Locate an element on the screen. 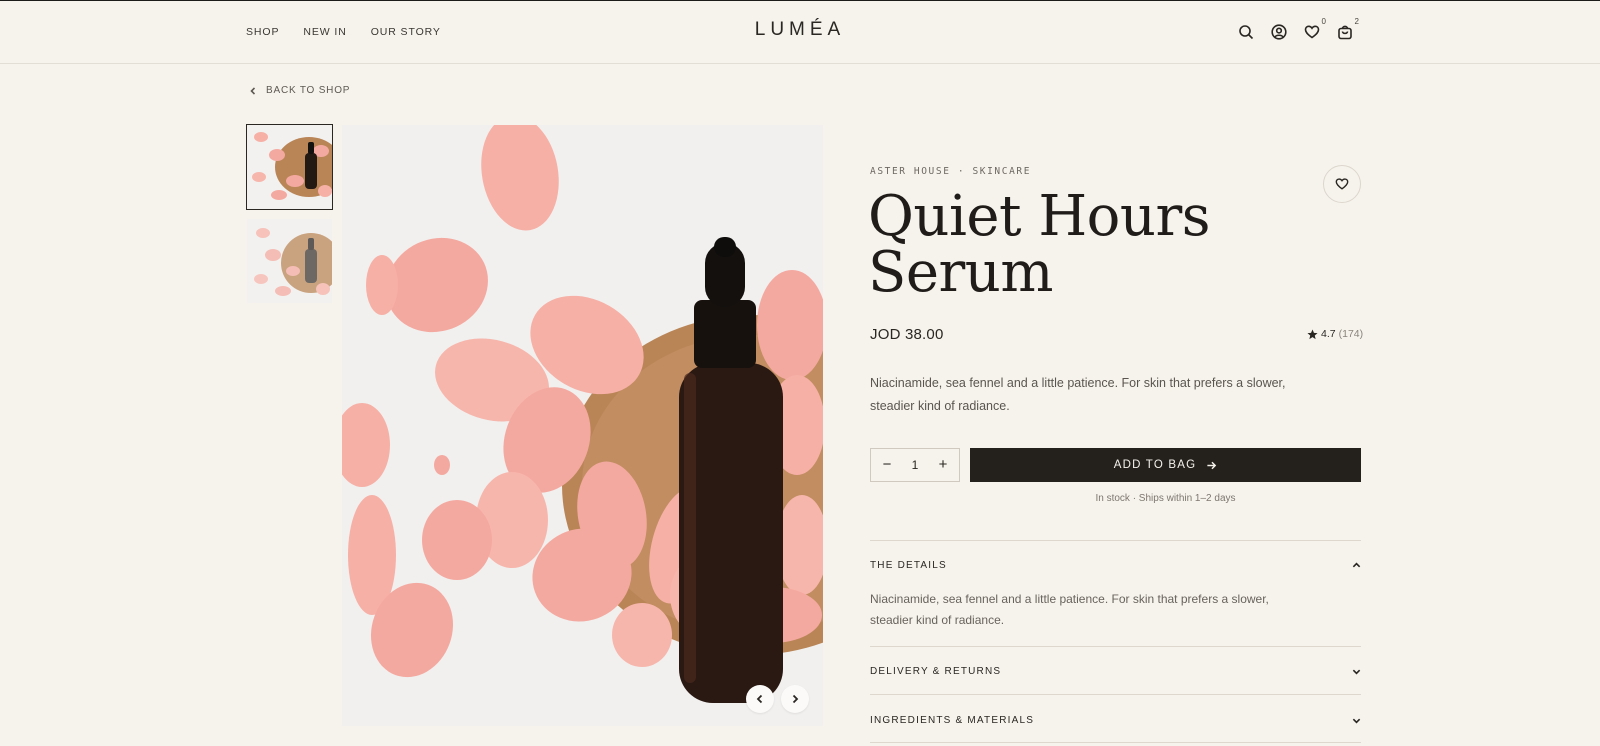  nav-shop: SHOP is located at coordinates (262, 32).